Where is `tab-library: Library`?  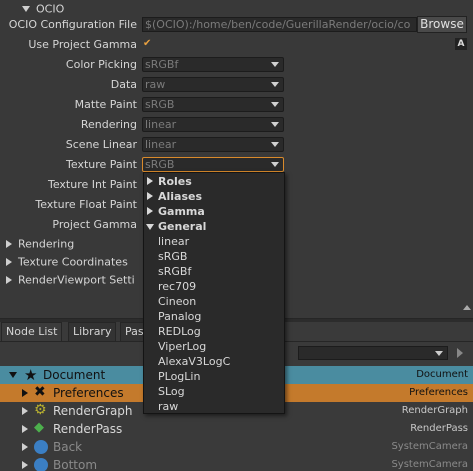
tab-library: Library is located at coordinates (92, 331).